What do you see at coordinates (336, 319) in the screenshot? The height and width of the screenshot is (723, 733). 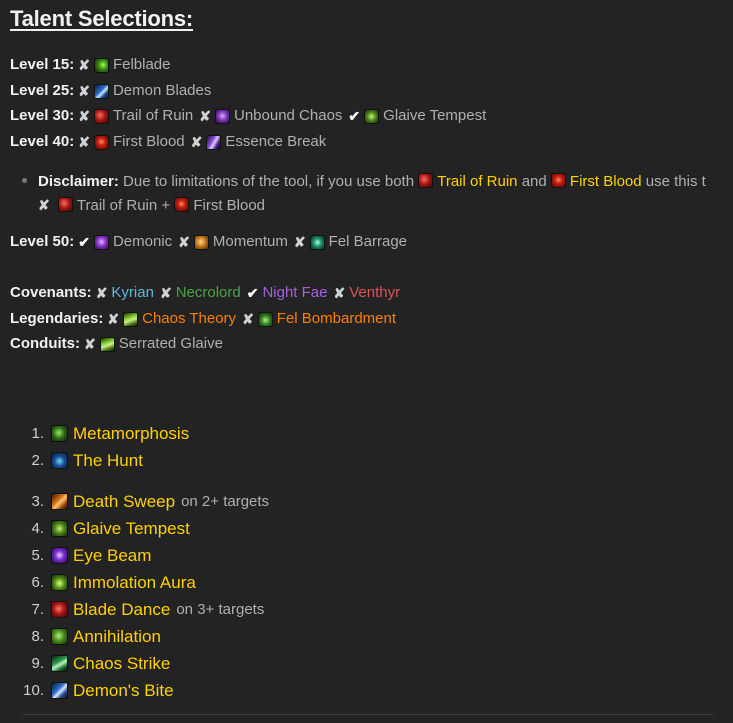 I see `legendary-fel-bombardment: Fel Bombardment` at bounding box center [336, 319].